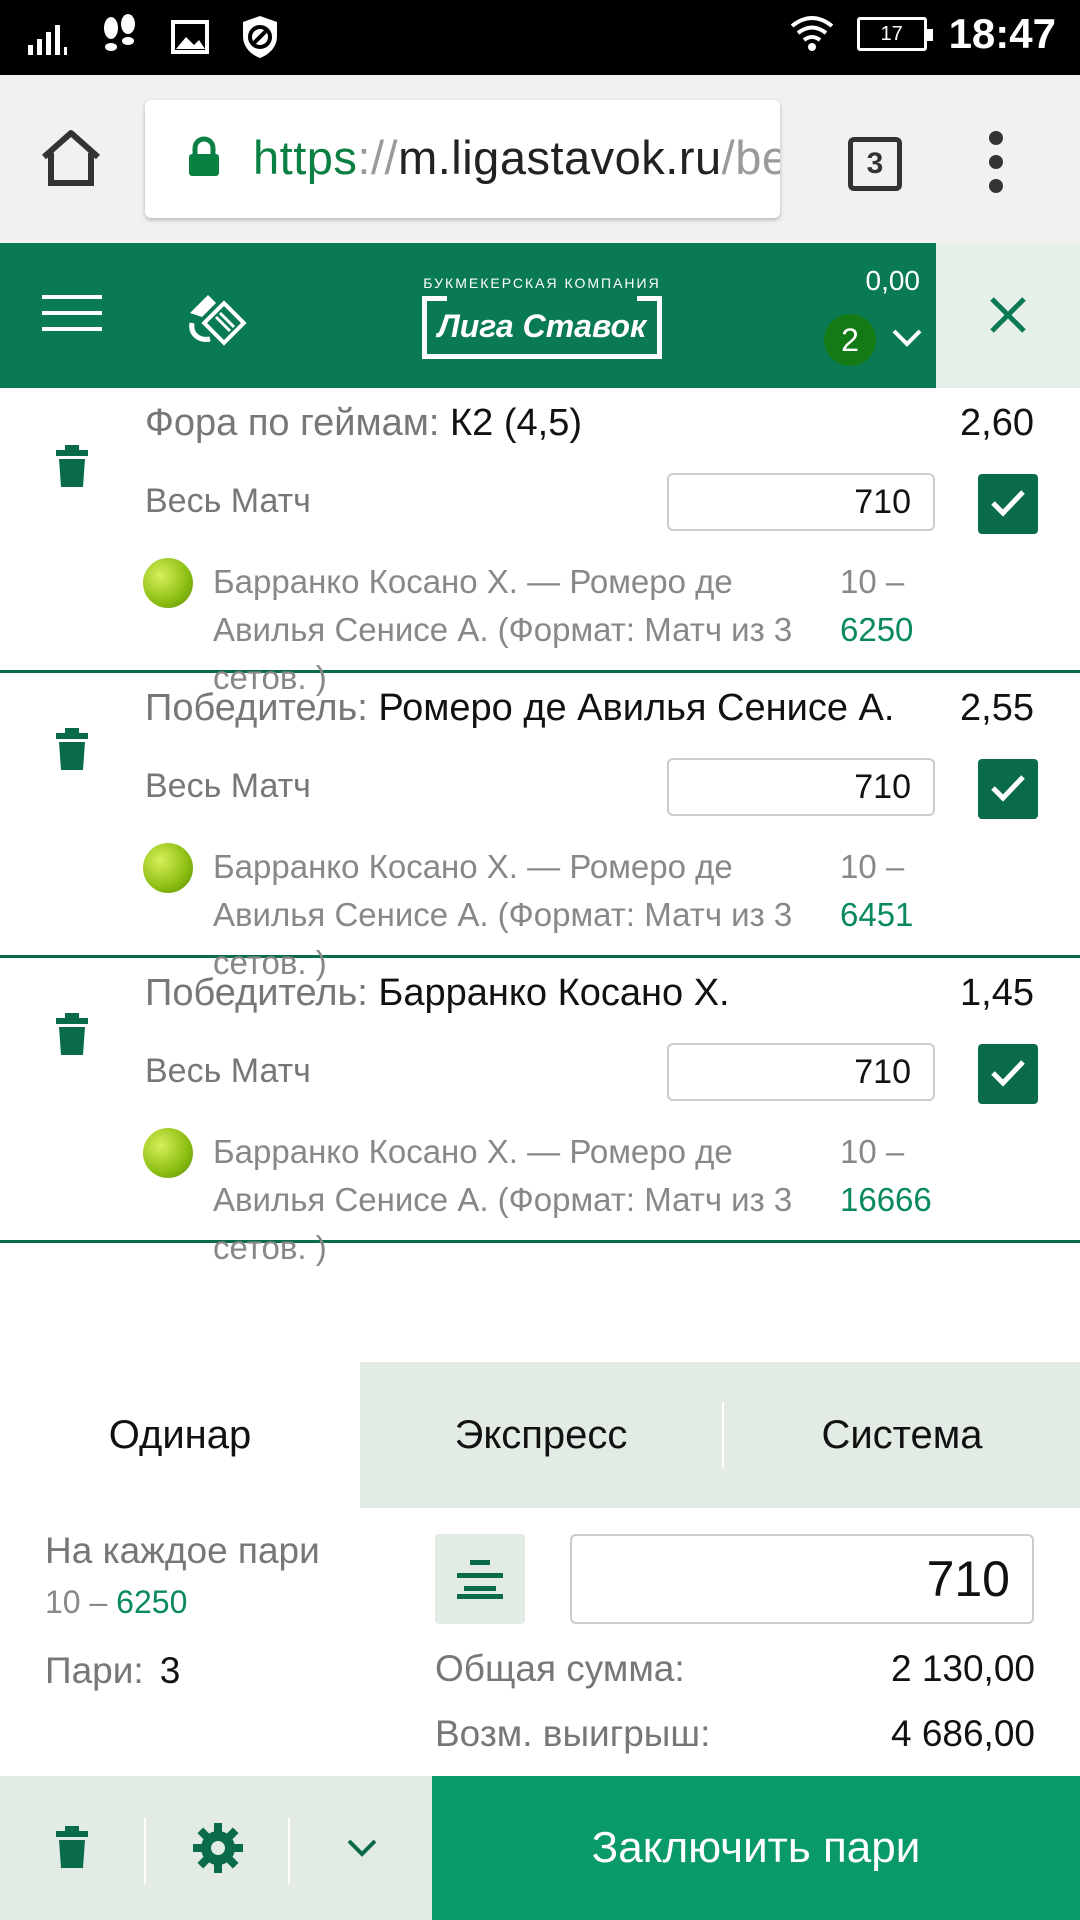 The height and width of the screenshot is (1920, 1080). Describe the element at coordinates (218, 1848) in the screenshot. I see `settings-button` at that location.